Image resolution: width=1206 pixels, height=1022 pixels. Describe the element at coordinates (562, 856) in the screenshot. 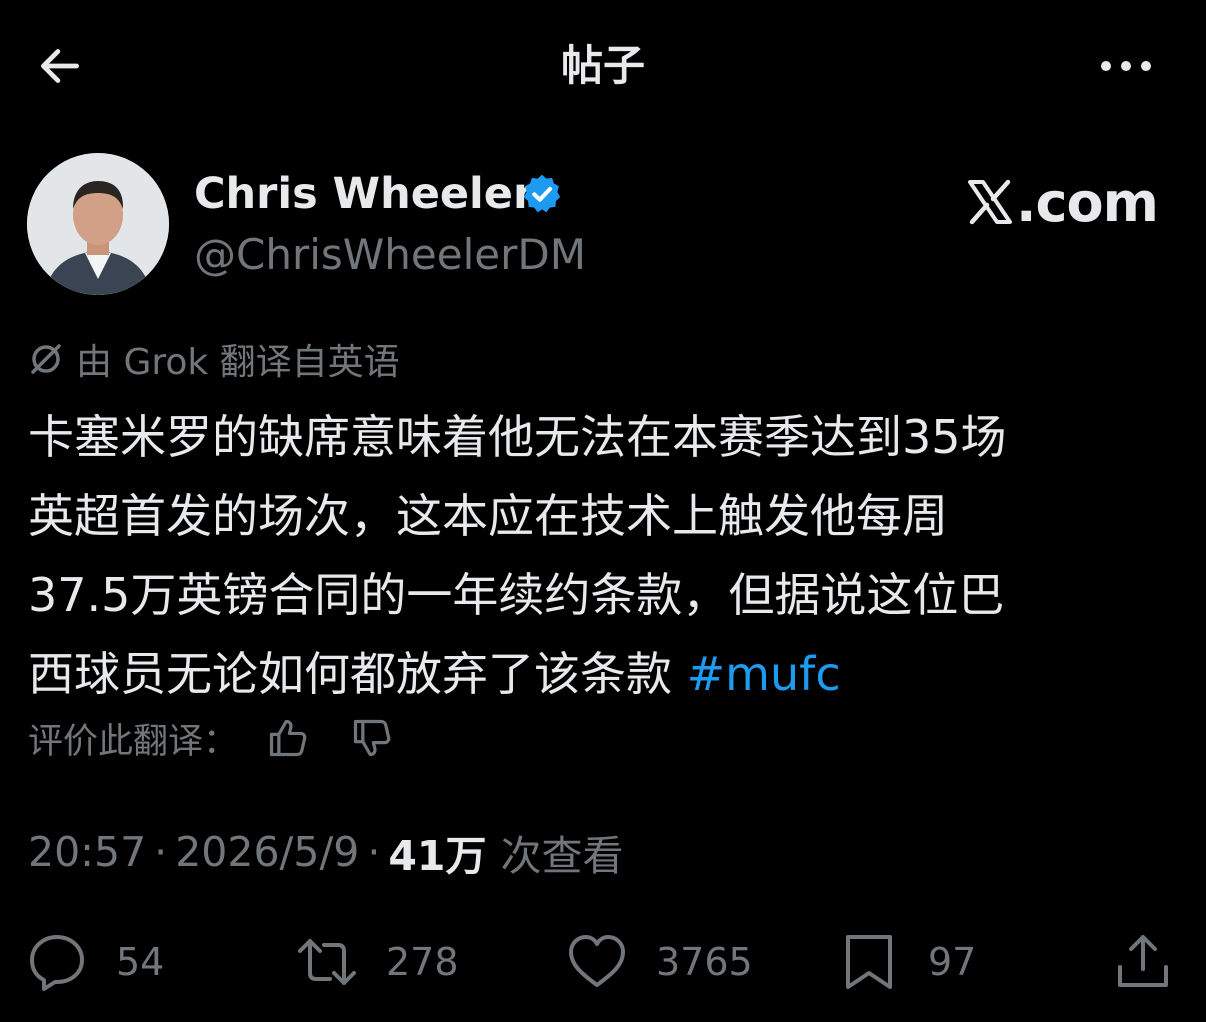

I see `views-label: 次查看` at that location.